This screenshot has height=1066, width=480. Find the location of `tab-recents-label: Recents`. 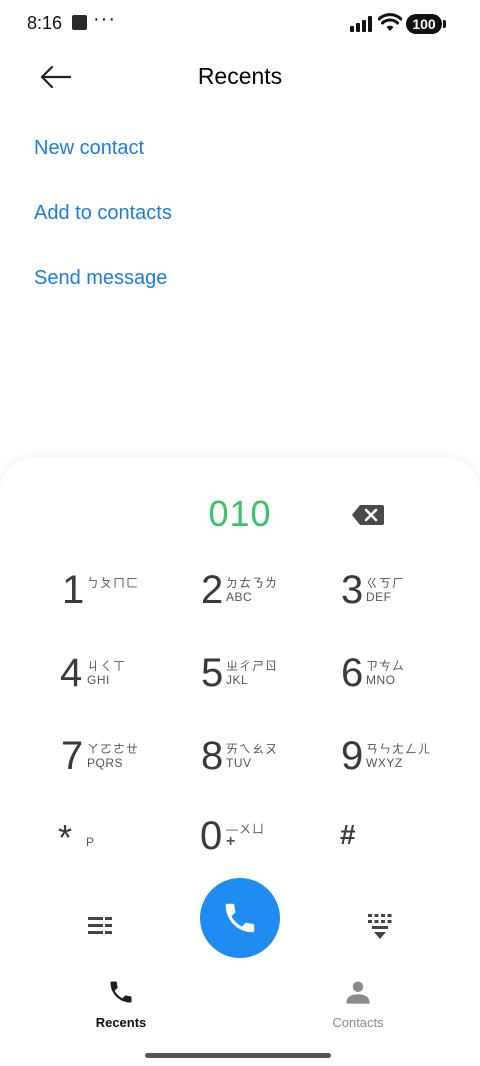

tab-recents-label: Recents is located at coordinates (121, 1022).